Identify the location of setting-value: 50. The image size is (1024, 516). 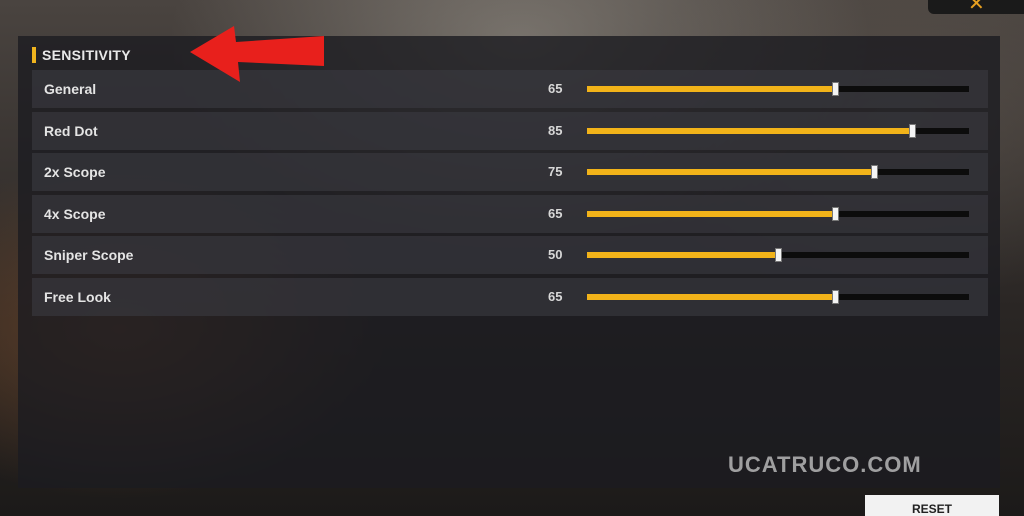
(555, 255).